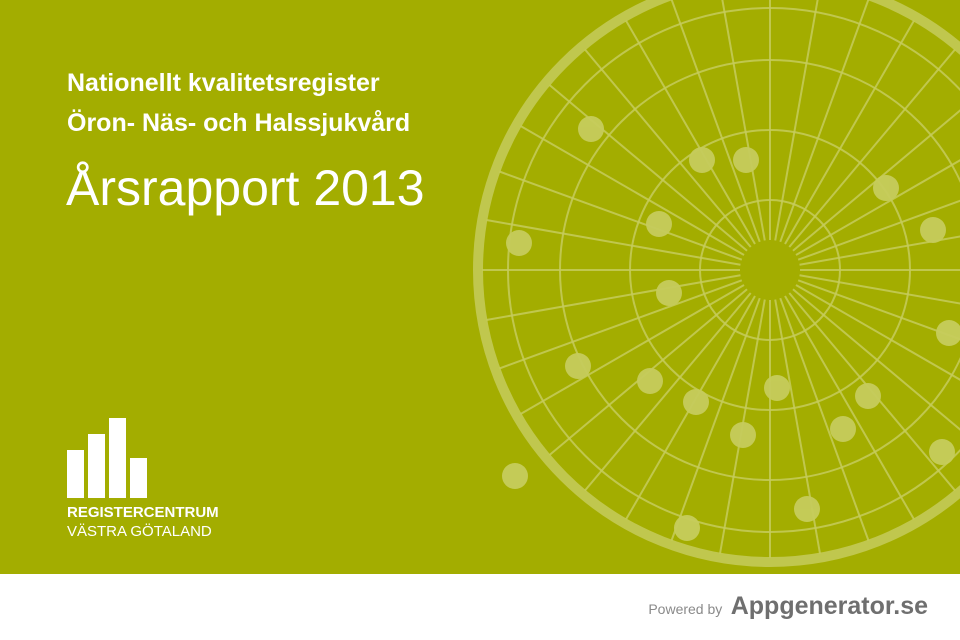 The height and width of the screenshot is (640, 960). Describe the element at coordinates (829, 606) in the screenshot. I see `appgenerator-brand: Appgenerator.se` at that location.